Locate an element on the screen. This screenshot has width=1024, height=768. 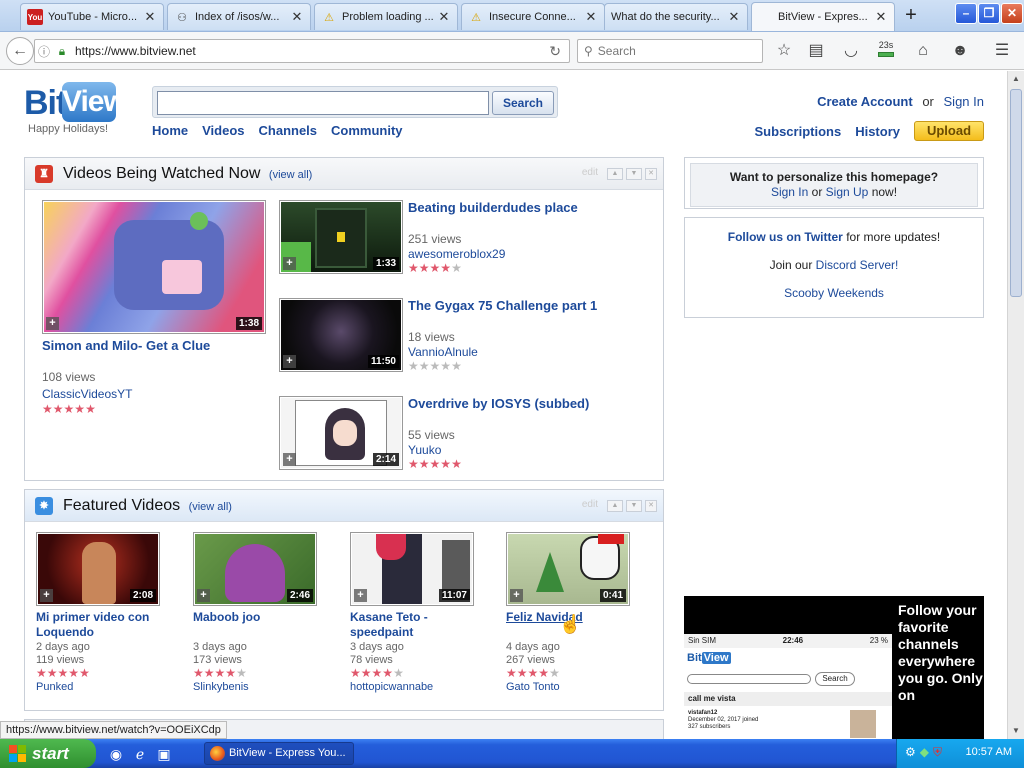
url-bar: ⓘ 🔒︎ https://www.bitview.net ↻ is located at coordinates (302, 51).